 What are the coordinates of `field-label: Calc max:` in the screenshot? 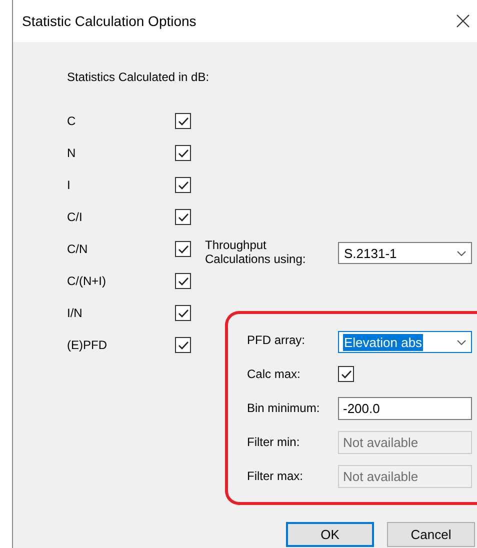 It's located at (274, 374).